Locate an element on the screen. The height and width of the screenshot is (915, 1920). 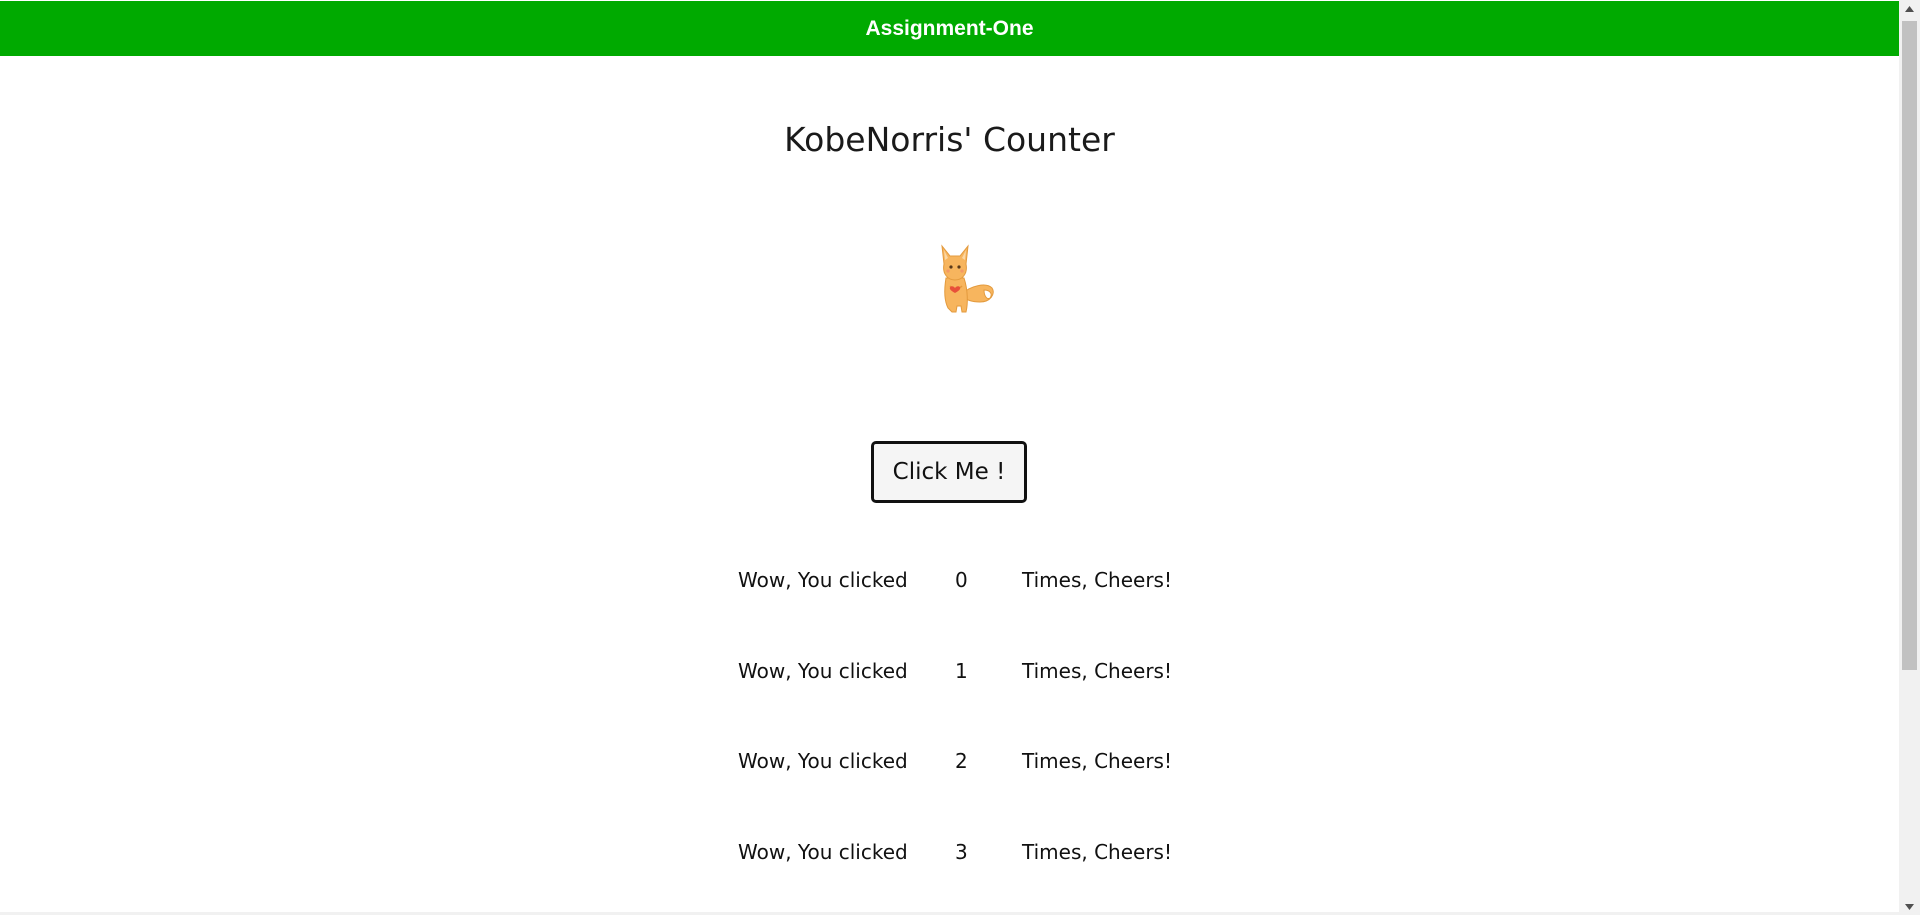
page-title: KobeNorris' Counter is located at coordinates (949, 139).